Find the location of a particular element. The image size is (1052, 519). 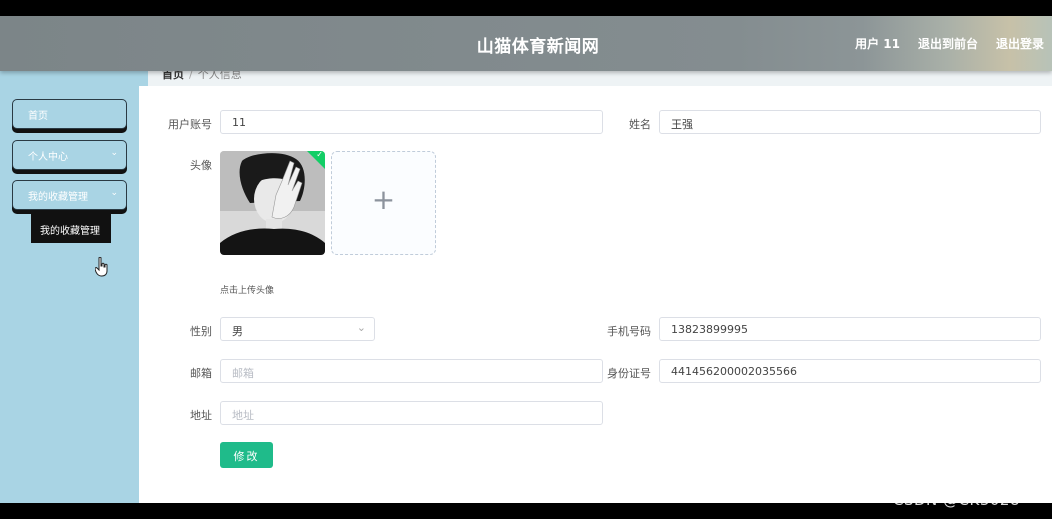

email-input: 邮箱 is located at coordinates (411, 371).